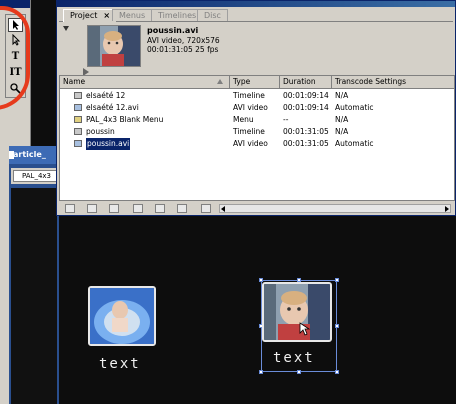  What do you see at coordinates (447, 209) in the screenshot?
I see `scroll-right-icon` at bounding box center [447, 209].